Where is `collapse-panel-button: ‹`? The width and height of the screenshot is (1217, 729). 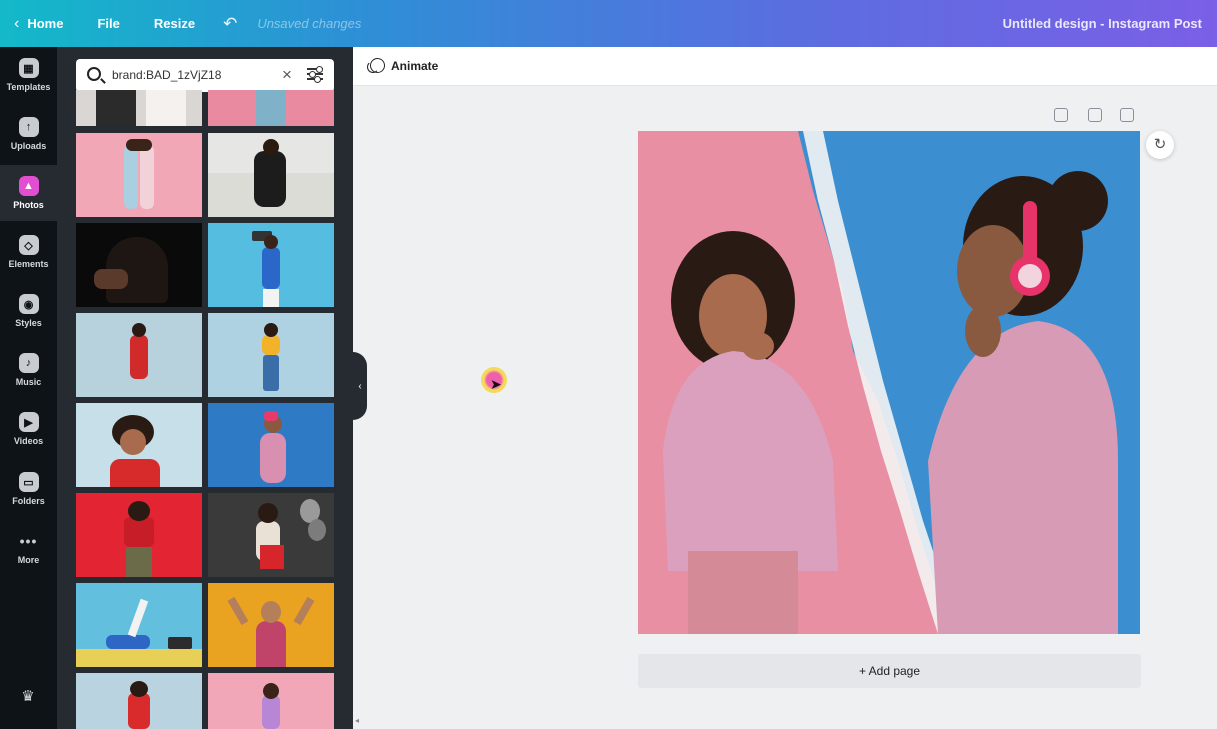
collapse-panel-button: ‹ is located at coordinates (360, 386).